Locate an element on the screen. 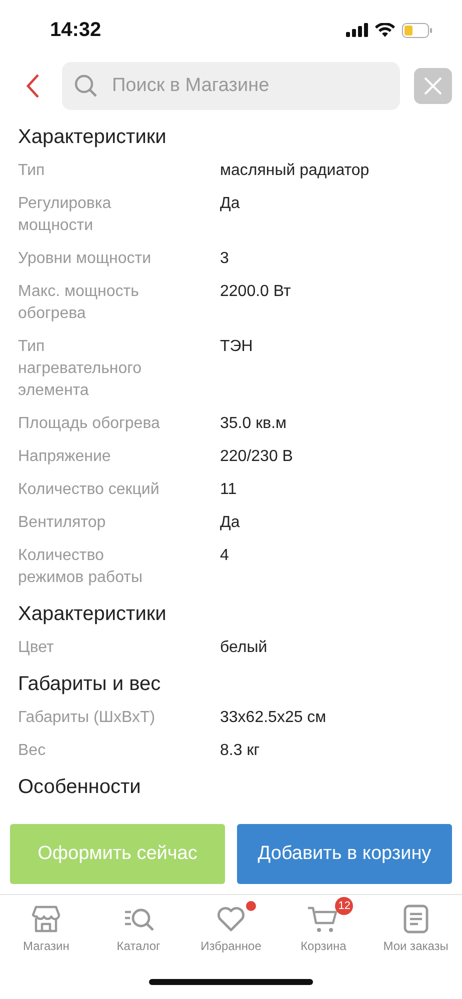  count-badge: 12 is located at coordinates (344, 906).